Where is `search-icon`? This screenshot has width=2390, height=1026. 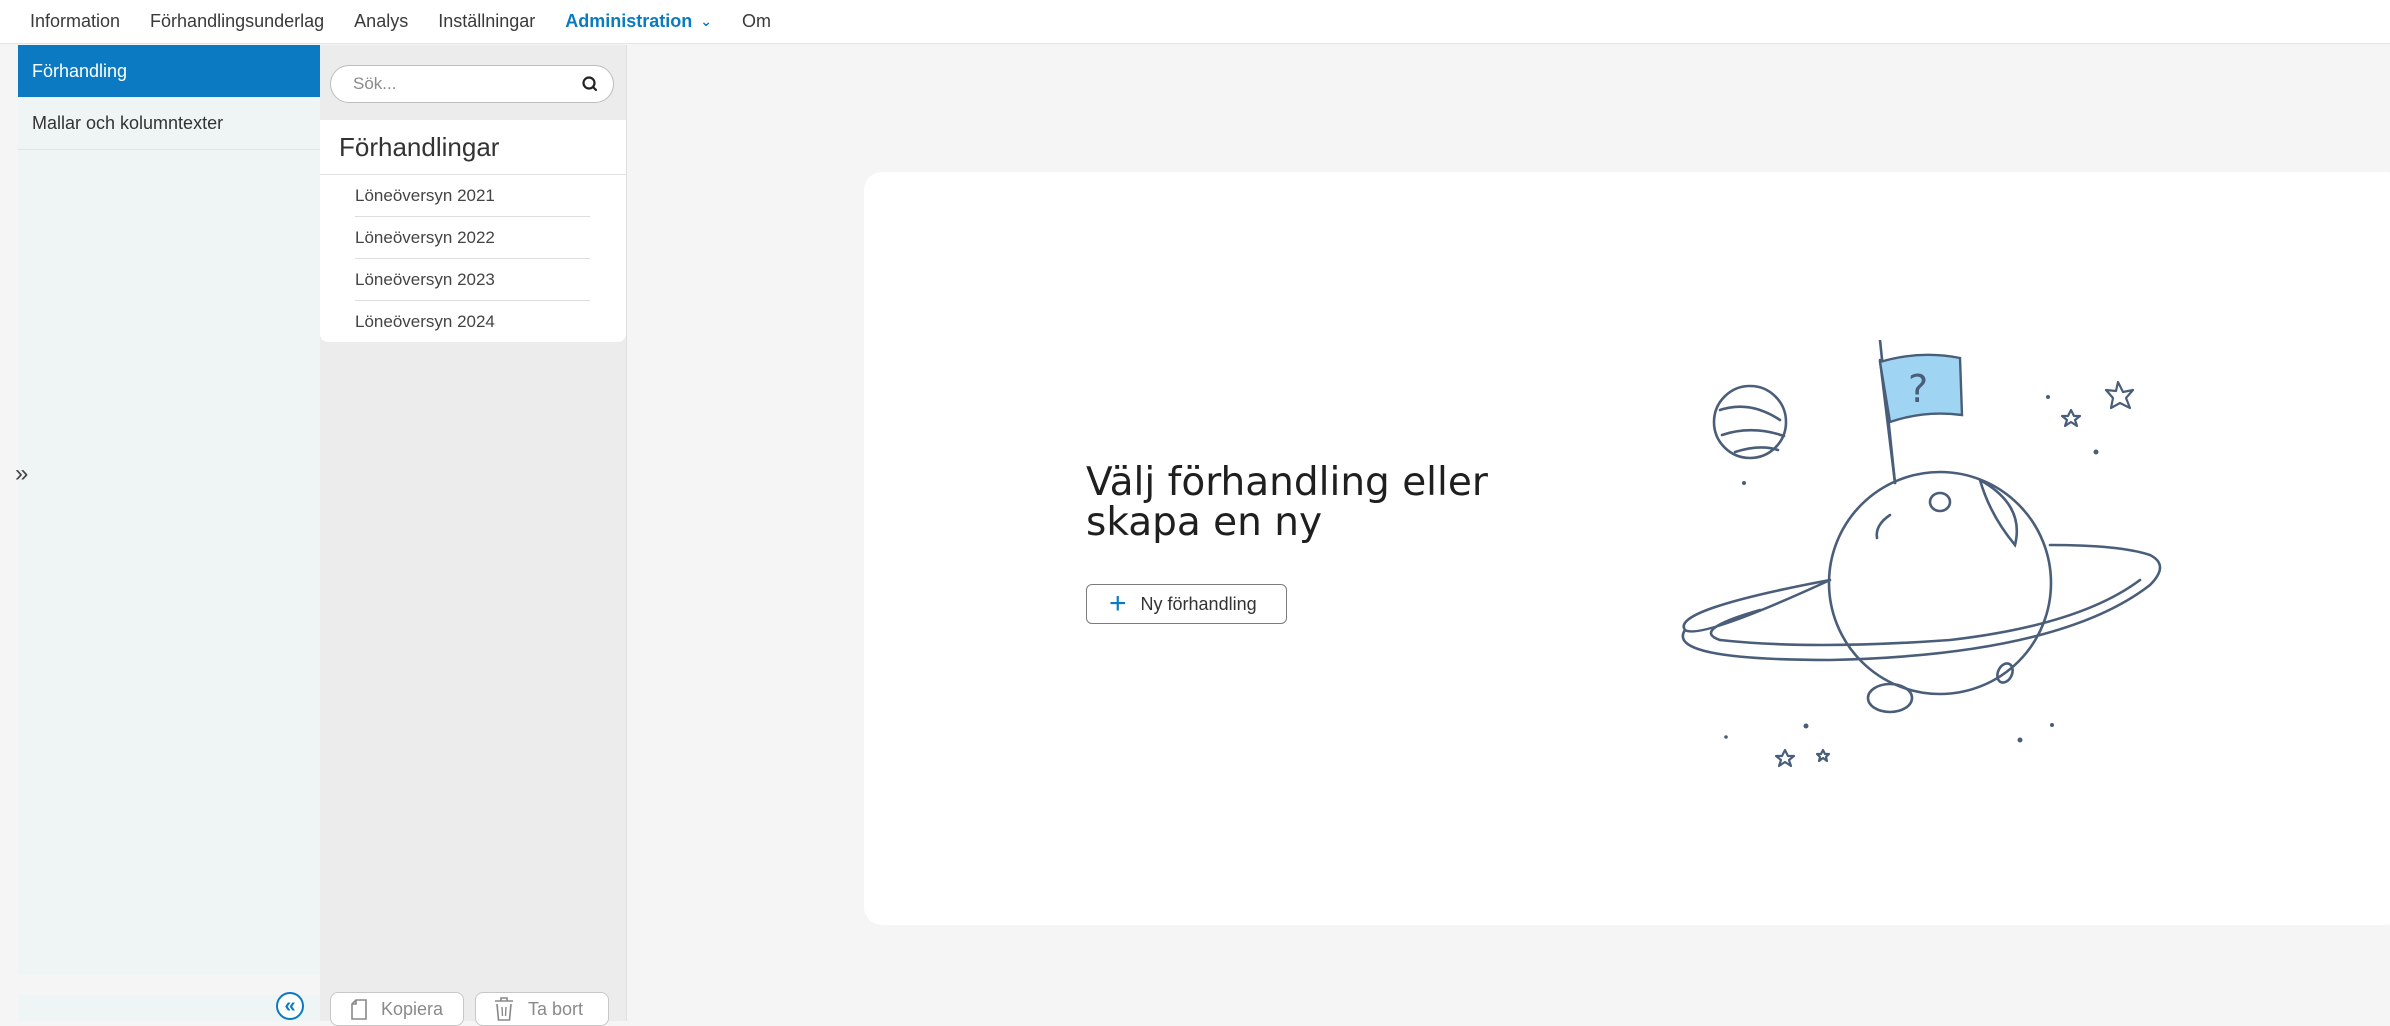 search-icon is located at coordinates (590, 84).